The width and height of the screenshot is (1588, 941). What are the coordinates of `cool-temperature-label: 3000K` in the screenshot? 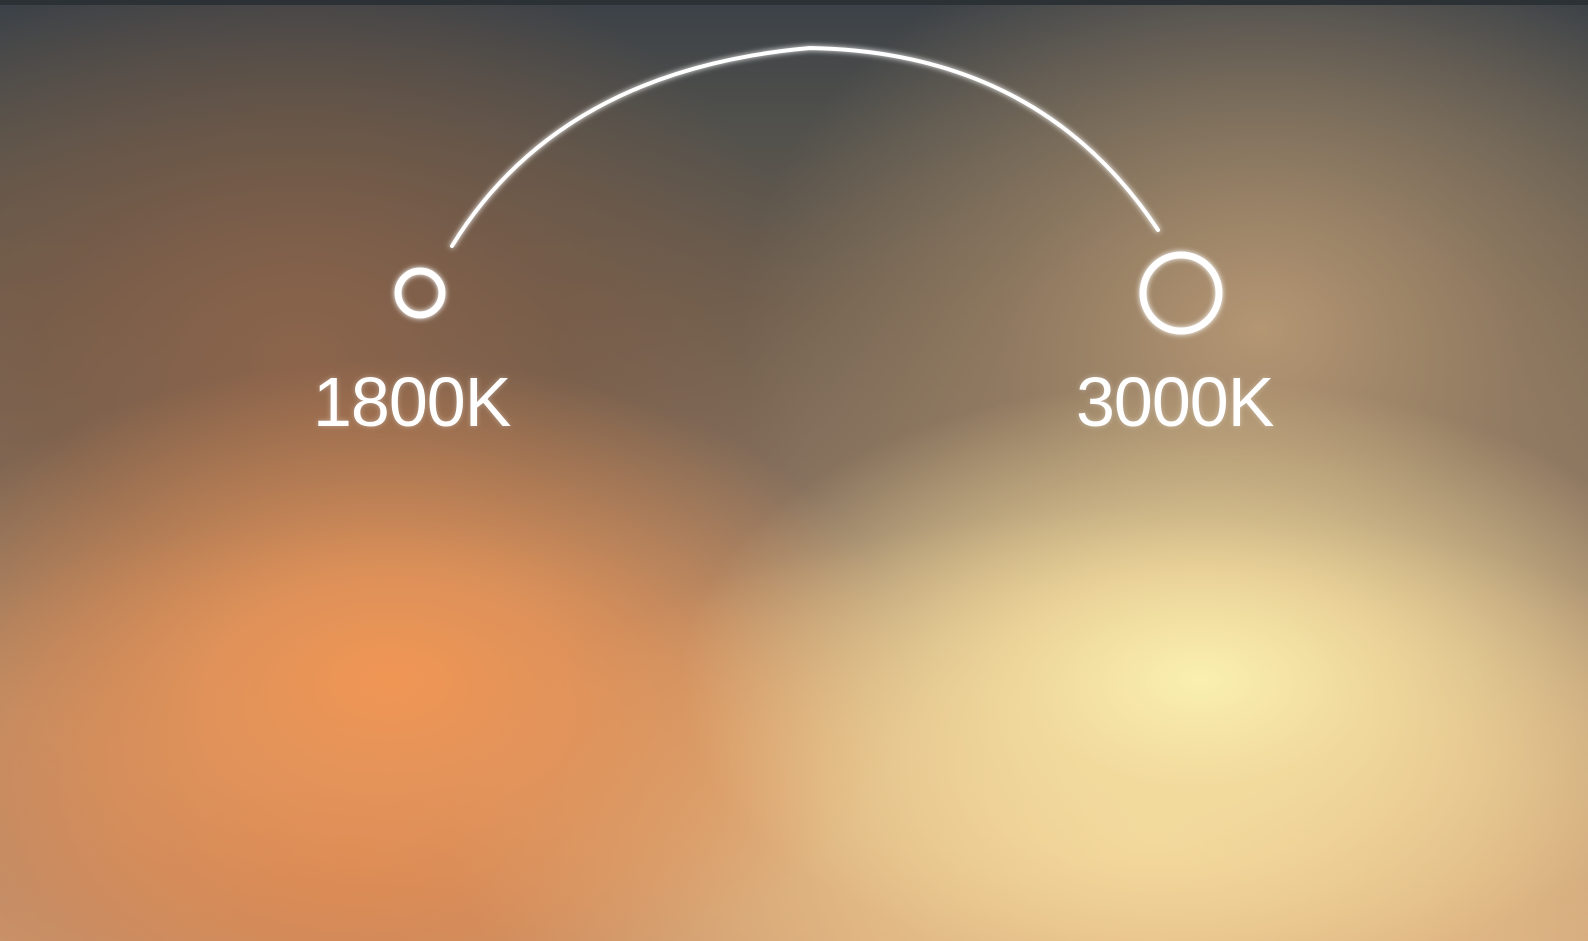 It's located at (1175, 402).